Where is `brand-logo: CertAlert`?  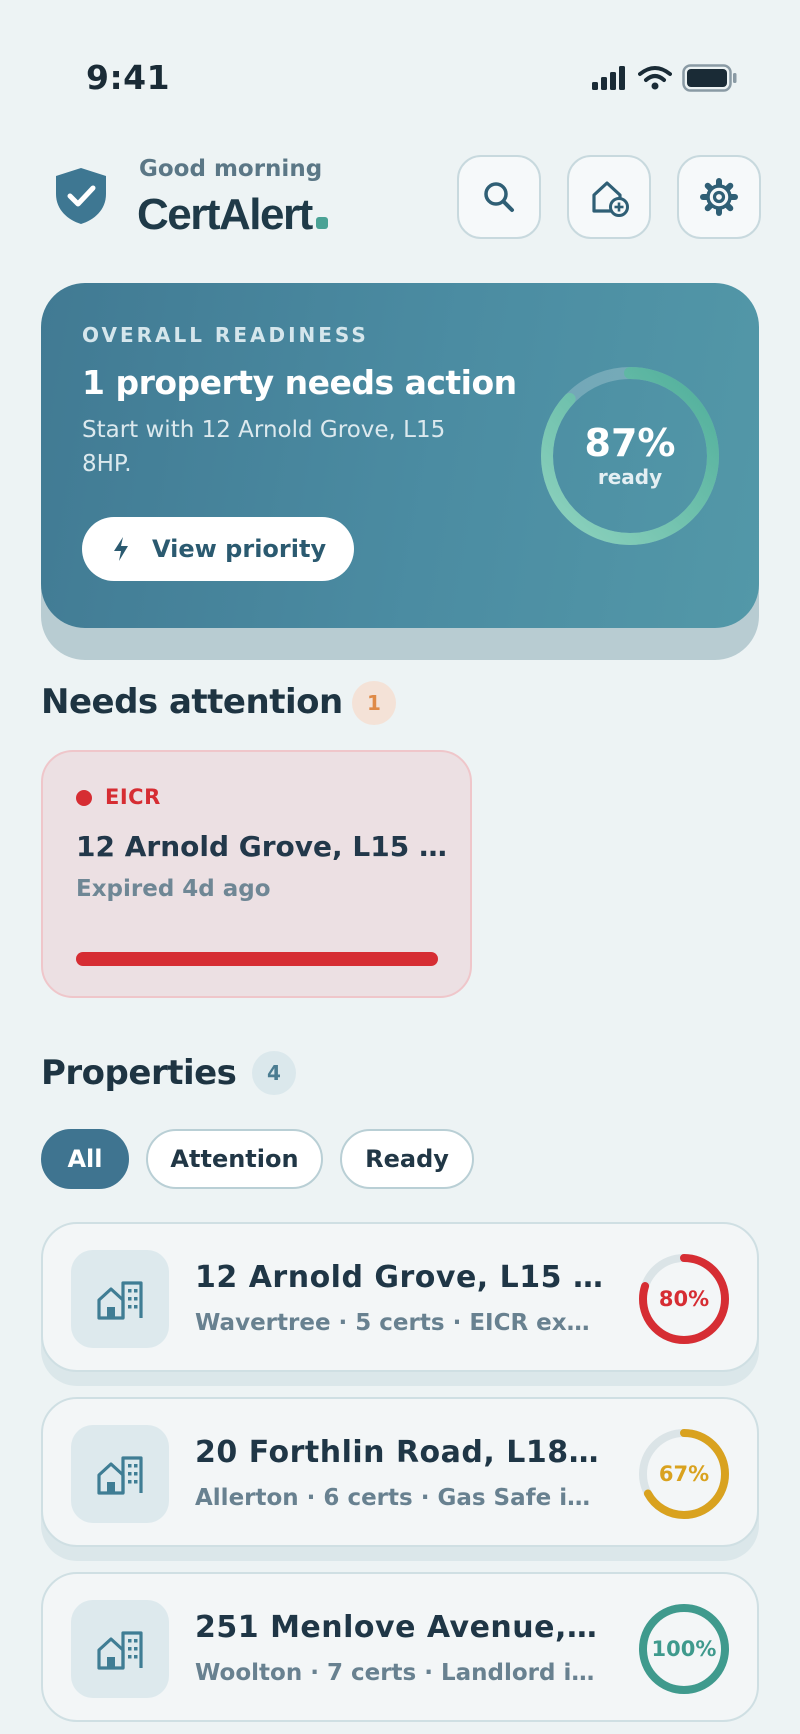
brand-logo: CertAlert is located at coordinates (232, 215).